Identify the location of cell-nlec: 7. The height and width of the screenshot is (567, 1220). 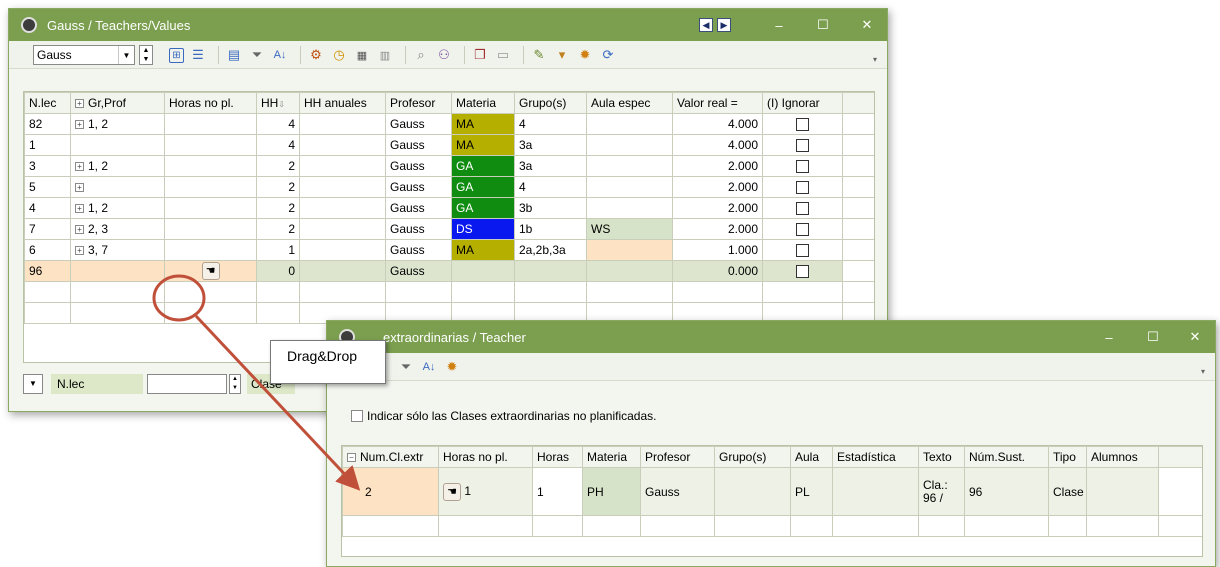
(47, 229).